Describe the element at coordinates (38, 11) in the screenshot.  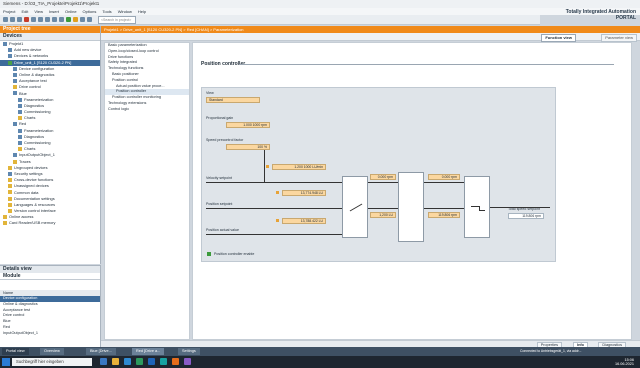
I see `menu-item-view: View` at that location.